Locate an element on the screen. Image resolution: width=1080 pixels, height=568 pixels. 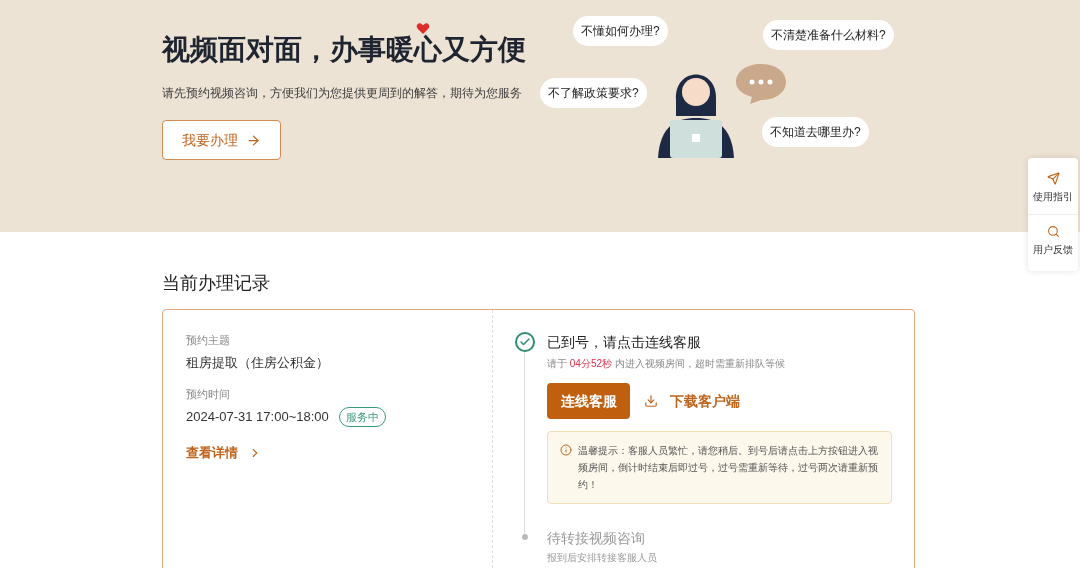
connect-button: 连线客服 is located at coordinates (588, 401).